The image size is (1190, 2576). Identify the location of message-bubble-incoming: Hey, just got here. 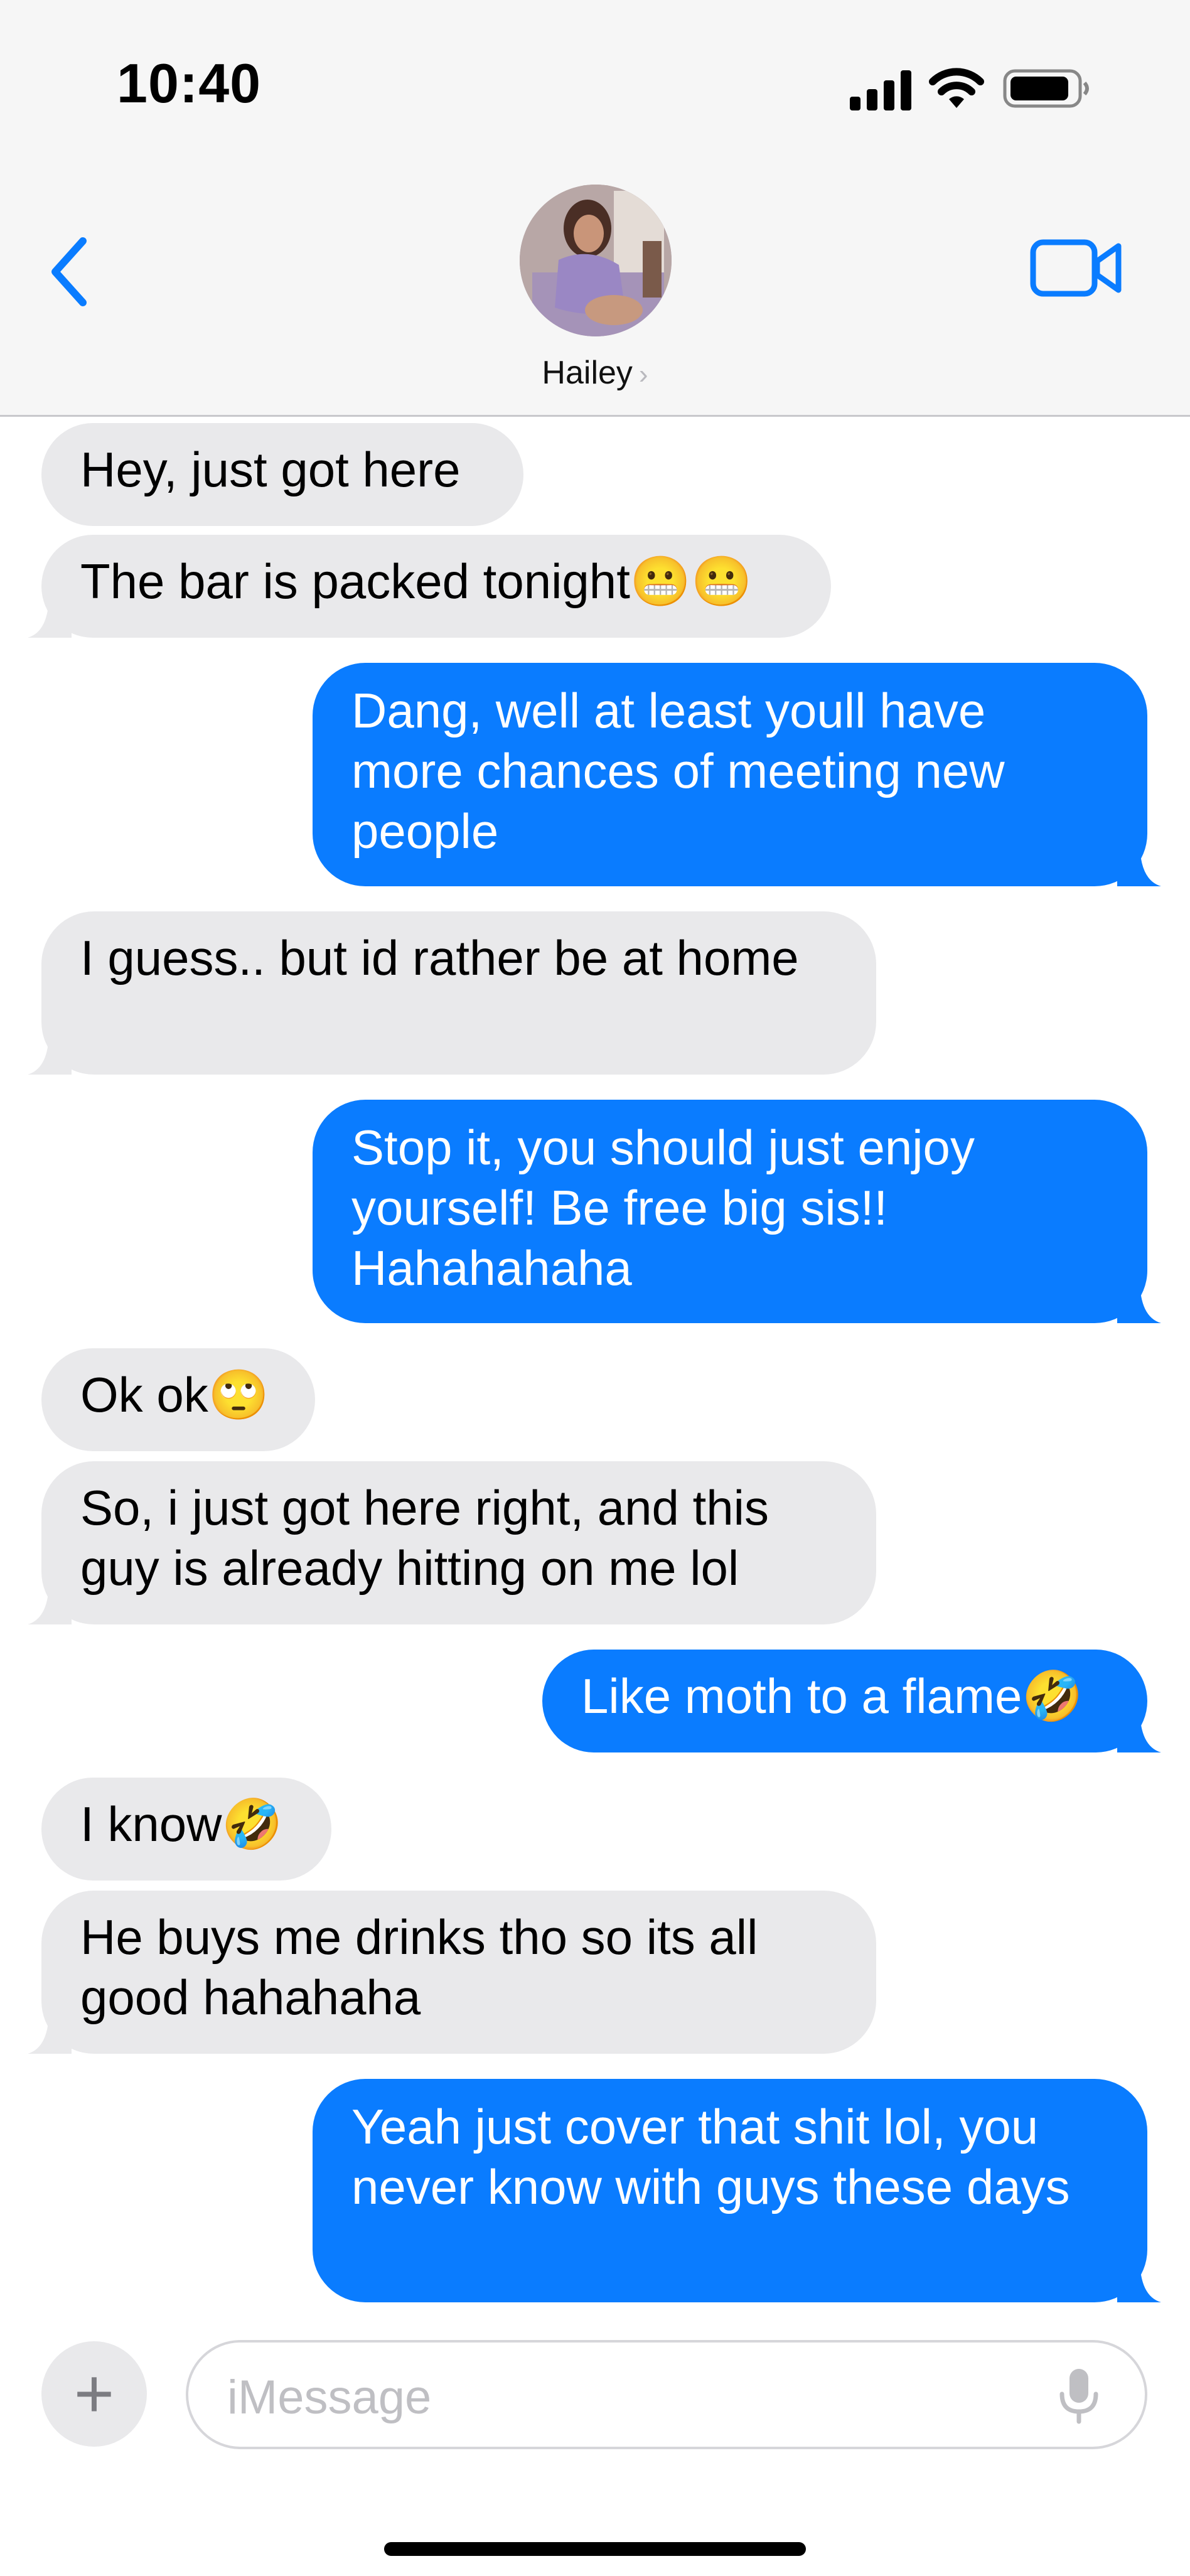
(282, 474).